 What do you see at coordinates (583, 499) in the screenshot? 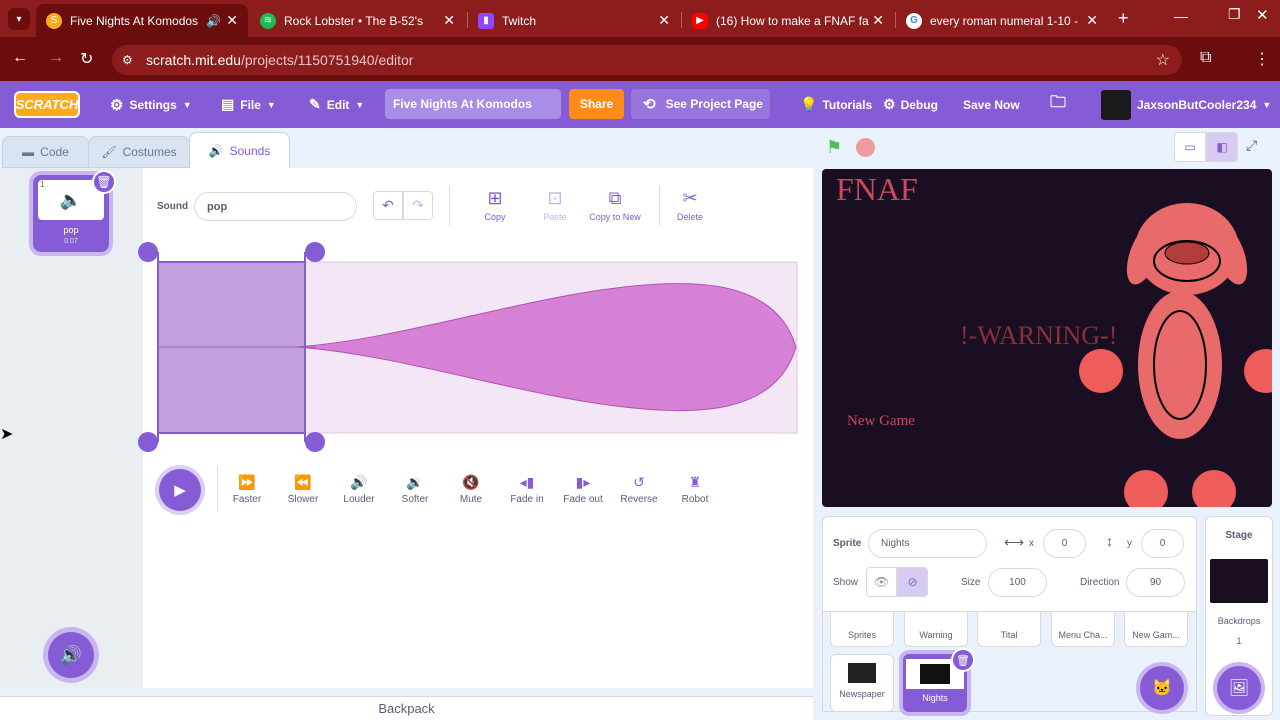
I see `effect-label: Fade out` at bounding box center [583, 499].